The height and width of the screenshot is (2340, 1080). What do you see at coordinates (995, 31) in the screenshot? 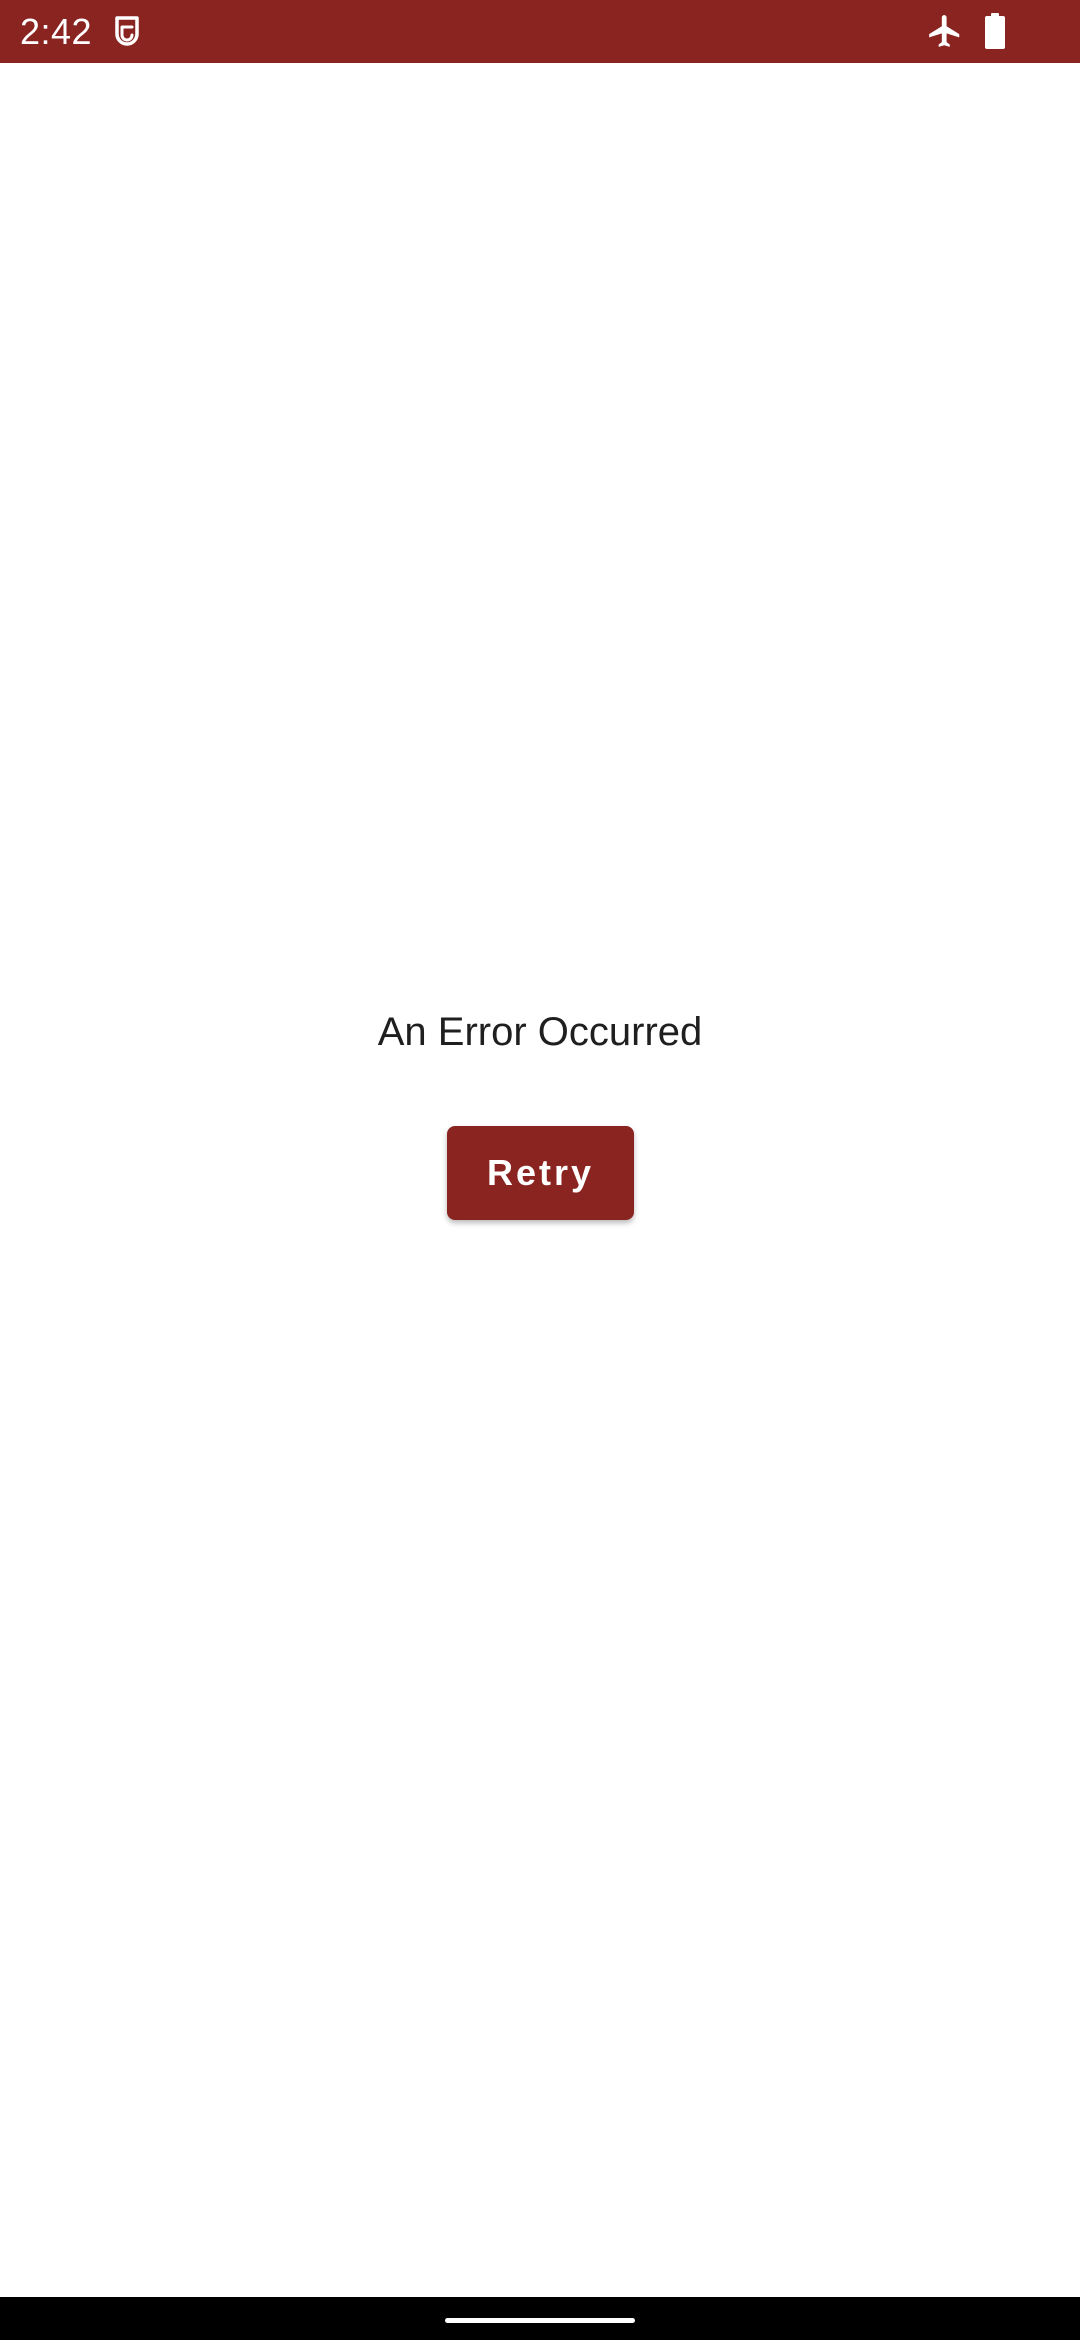
I see `battery-full-icon` at bounding box center [995, 31].